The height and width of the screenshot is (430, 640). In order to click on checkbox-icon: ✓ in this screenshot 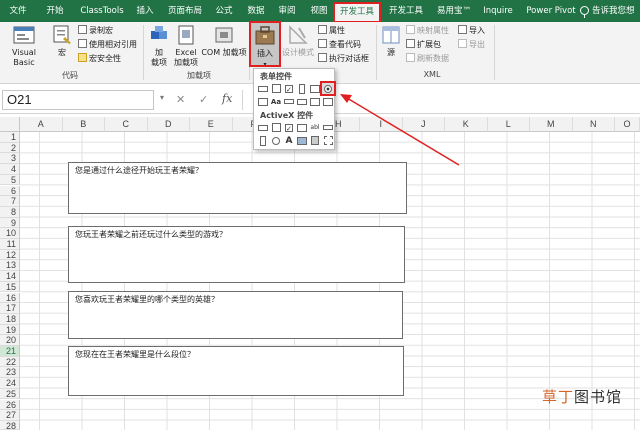, I will do `click(289, 88)`.